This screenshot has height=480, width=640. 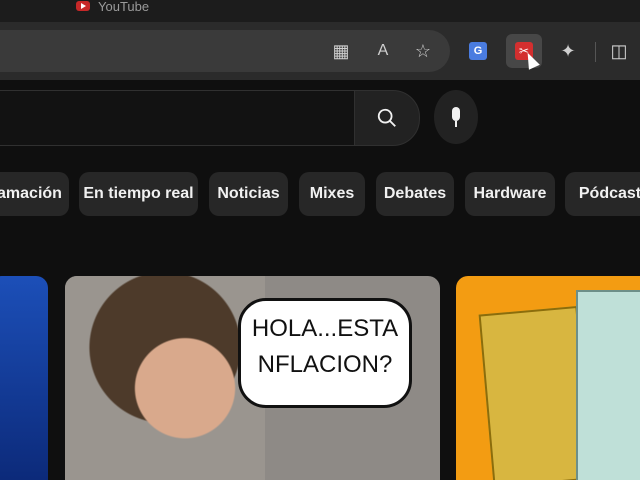 What do you see at coordinates (34, 194) in the screenshot?
I see `chip: amación` at bounding box center [34, 194].